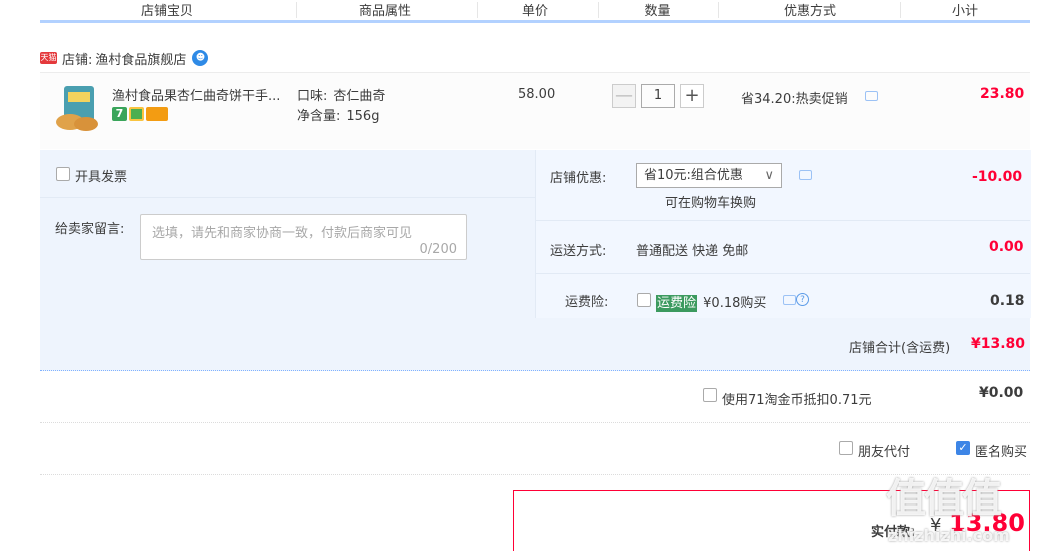 This screenshot has height=551, width=1037. Describe the element at coordinates (783, 234) in the screenshot. I see `shop-fee-panel` at that location.